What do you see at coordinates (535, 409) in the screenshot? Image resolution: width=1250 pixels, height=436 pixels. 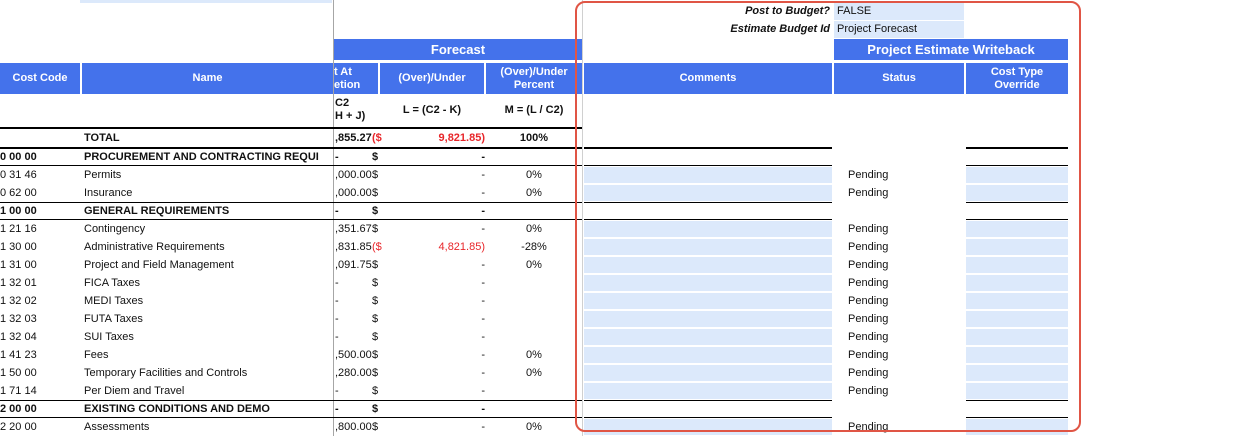 I see `table-row: 2 00 00 EXISTING CONDITIONS AND DEMO - $ -` at bounding box center [535, 409].